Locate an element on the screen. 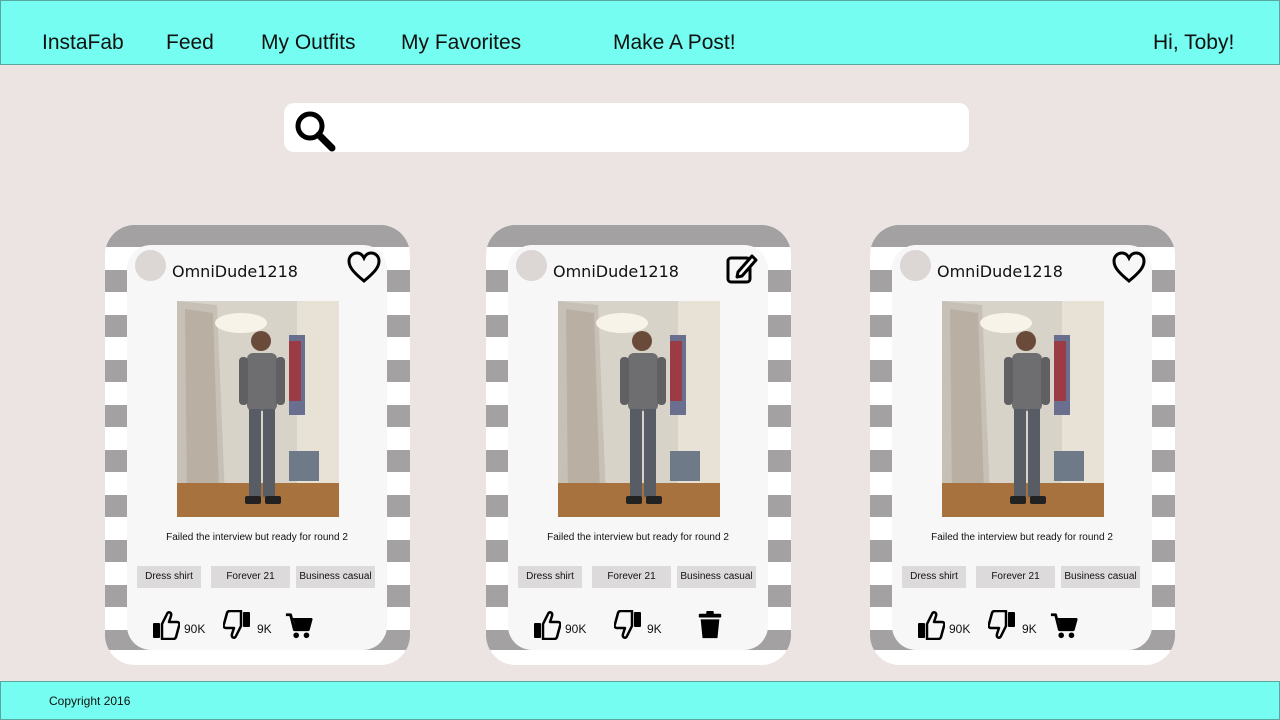 The width and height of the screenshot is (1280, 720). search-icon is located at coordinates (314, 130).